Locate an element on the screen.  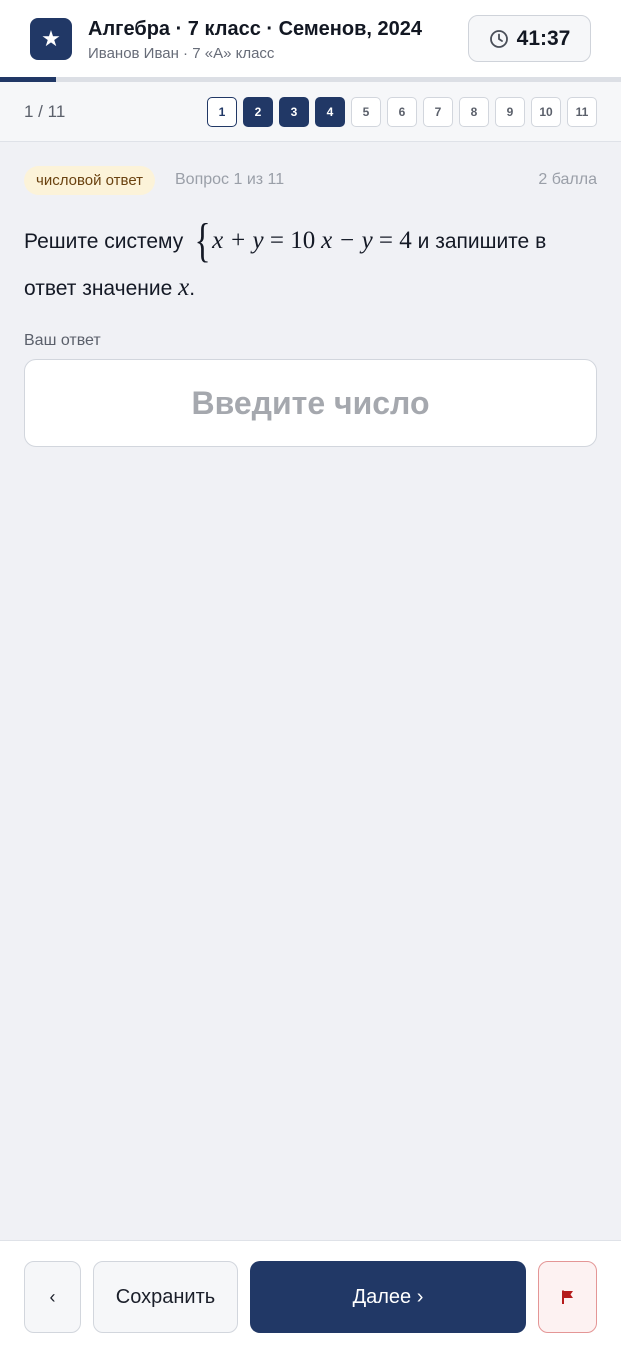
save-button: Сохранить is located at coordinates (165, 1297).